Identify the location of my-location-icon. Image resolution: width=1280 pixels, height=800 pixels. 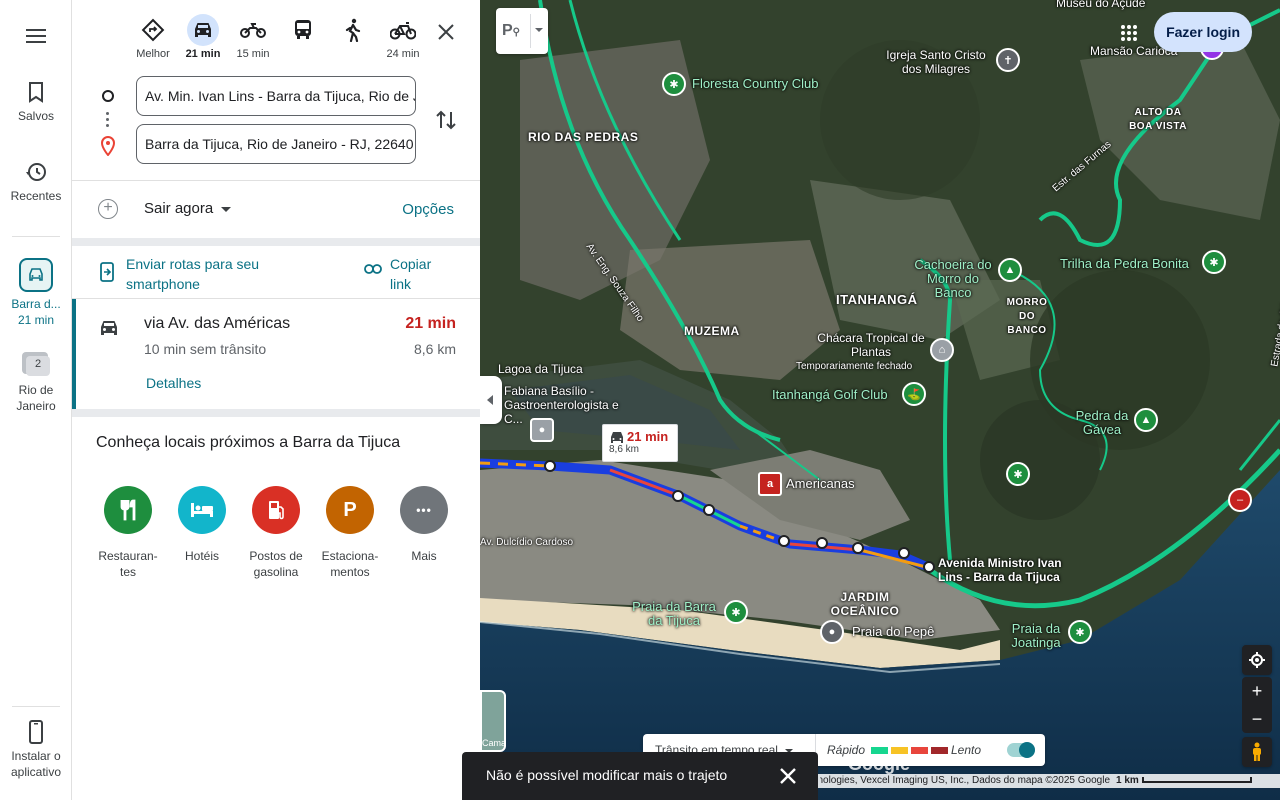
(1257, 660).